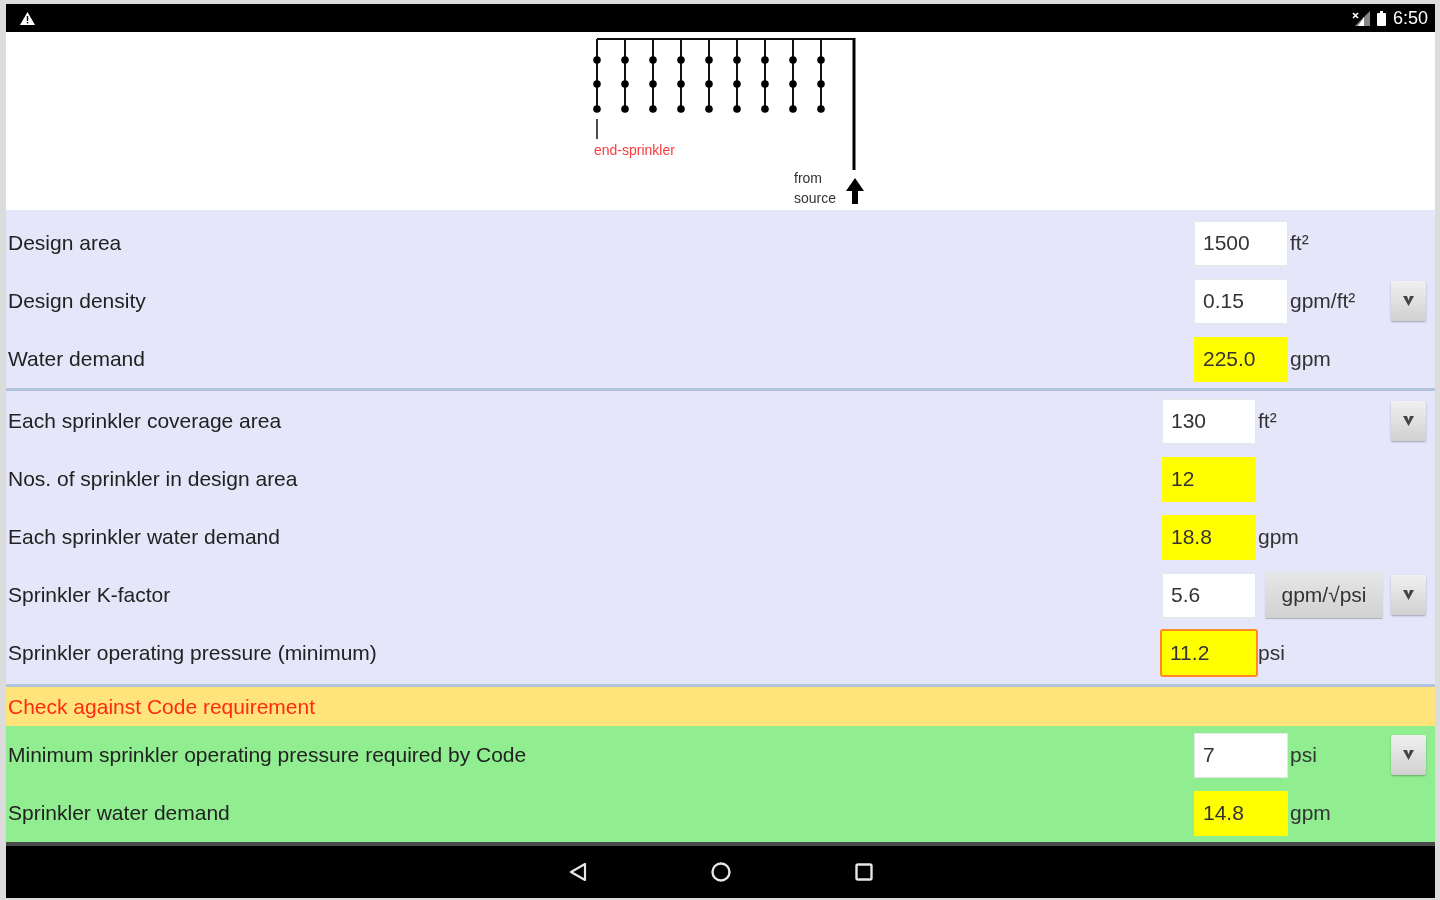  What do you see at coordinates (145, 421) in the screenshot?
I see `field-label: Each sprinkler coverage area` at bounding box center [145, 421].